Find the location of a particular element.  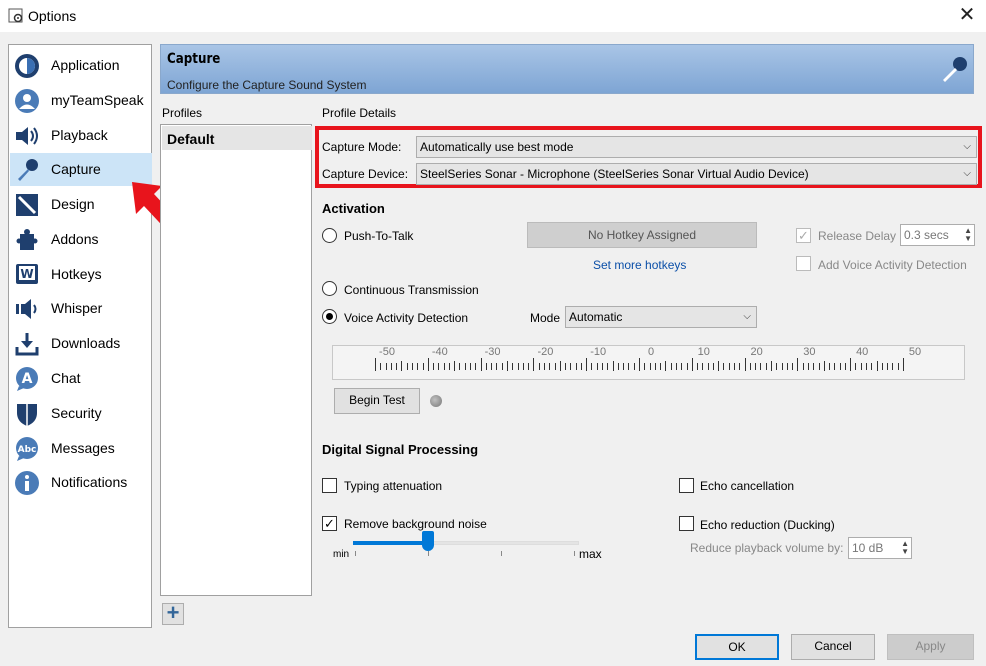

speaker-icon is located at coordinates (27, 136).